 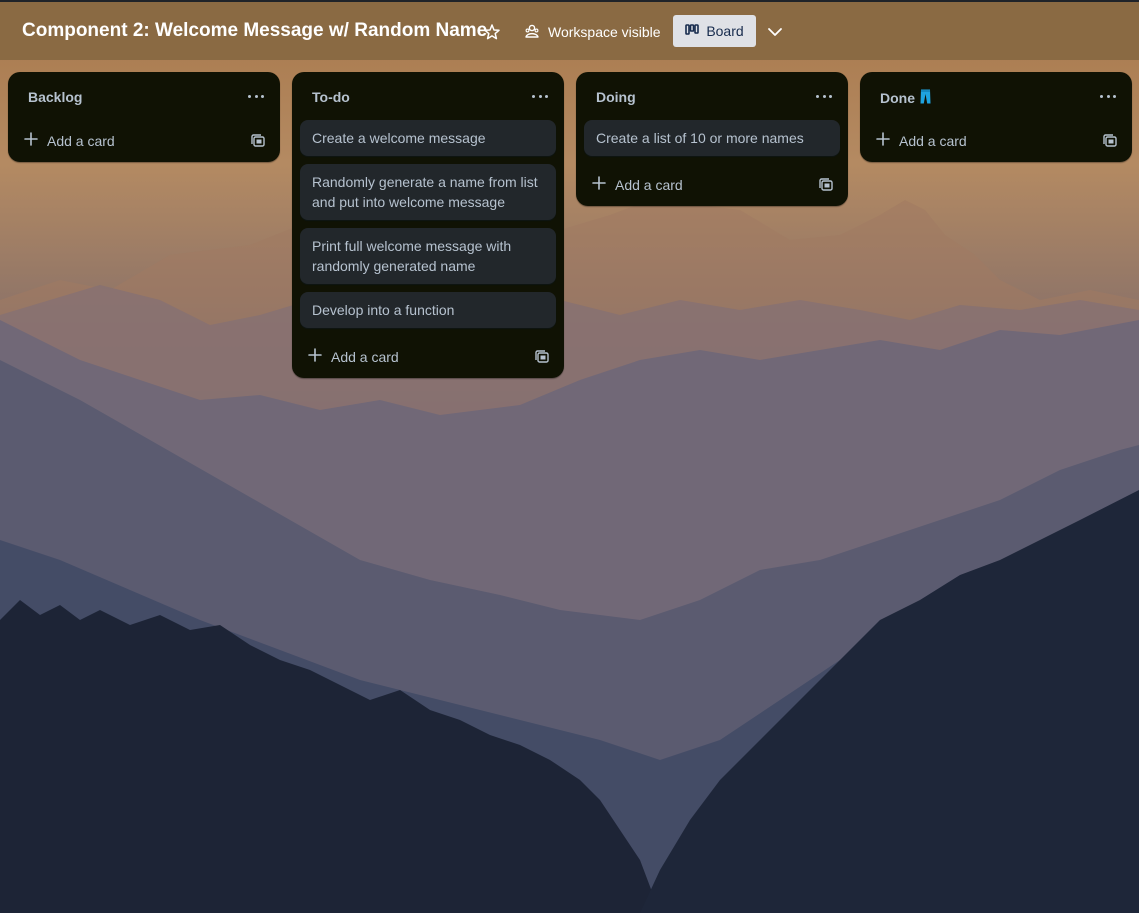 I want to click on chevron-down-icon, so click(x=775, y=32).